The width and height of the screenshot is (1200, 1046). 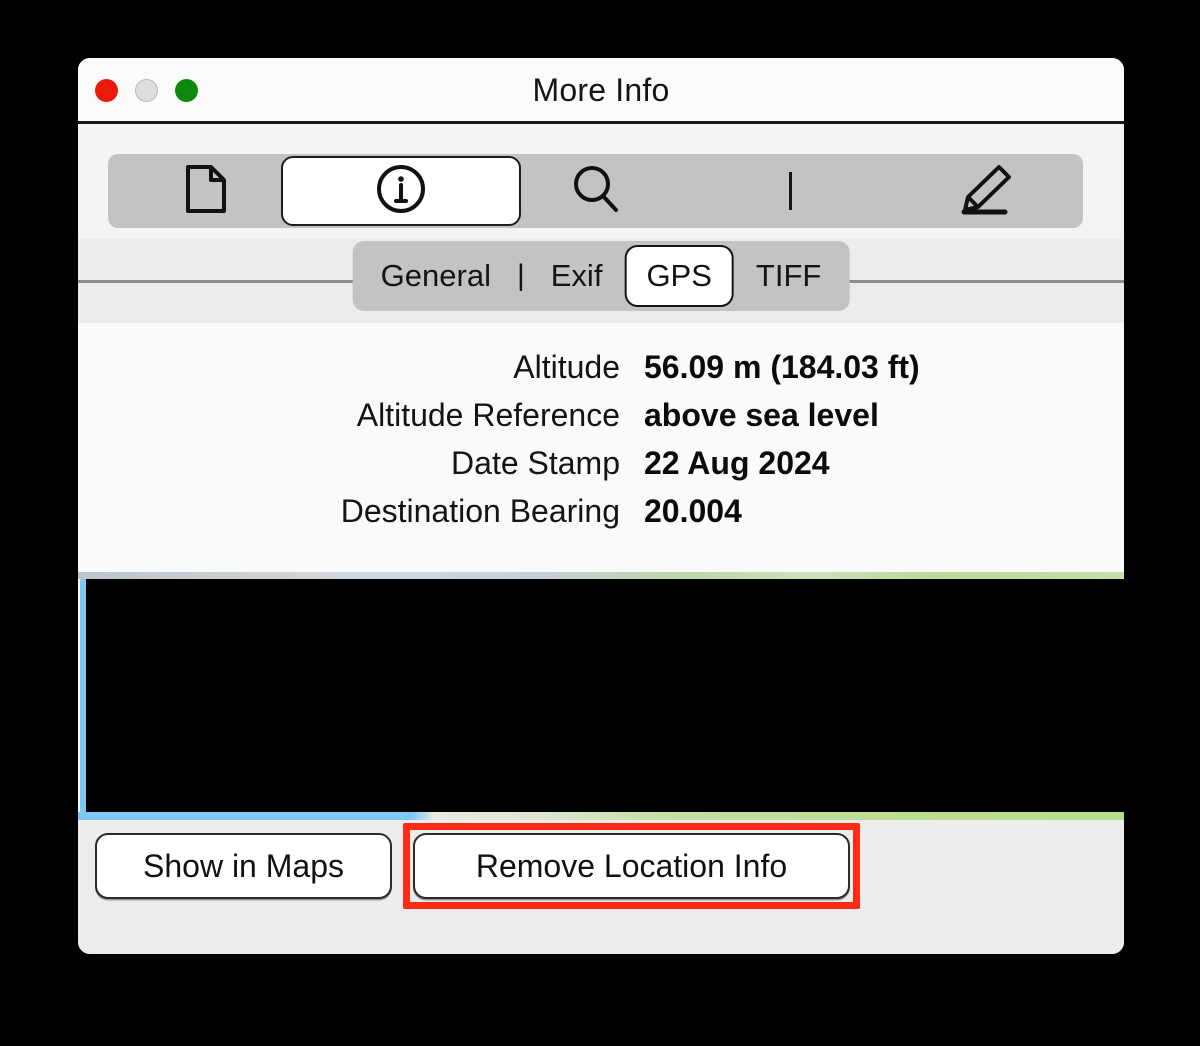 I want to click on tab-group: General | Exif GPS TIFF, so click(x=601, y=276).